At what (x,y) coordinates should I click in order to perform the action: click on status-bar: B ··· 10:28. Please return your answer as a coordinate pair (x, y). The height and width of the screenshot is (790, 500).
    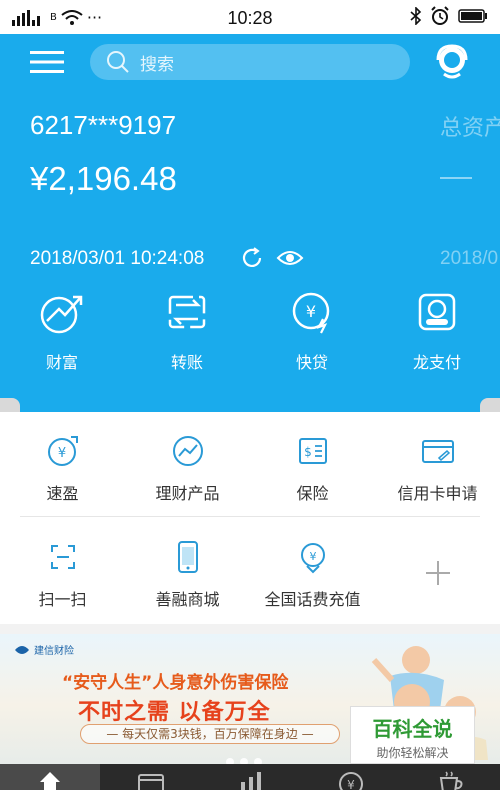
    Looking at the image, I should click on (250, 17).